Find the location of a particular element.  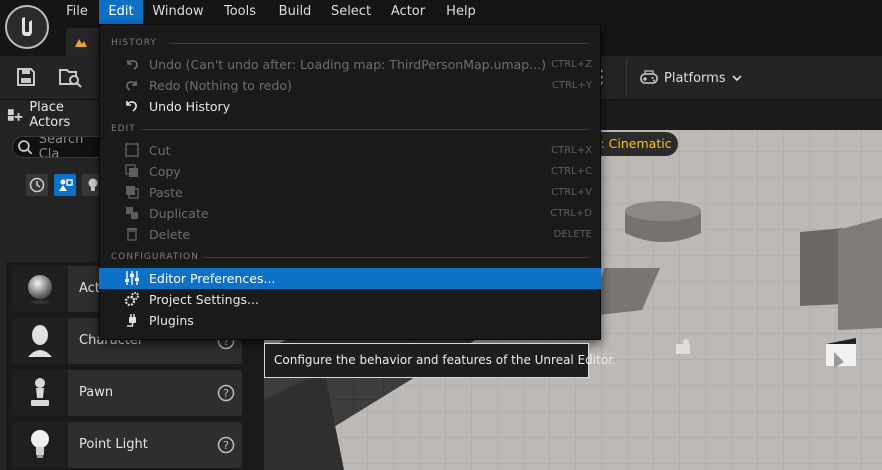

chevron-down-icon is located at coordinates (737, 78).